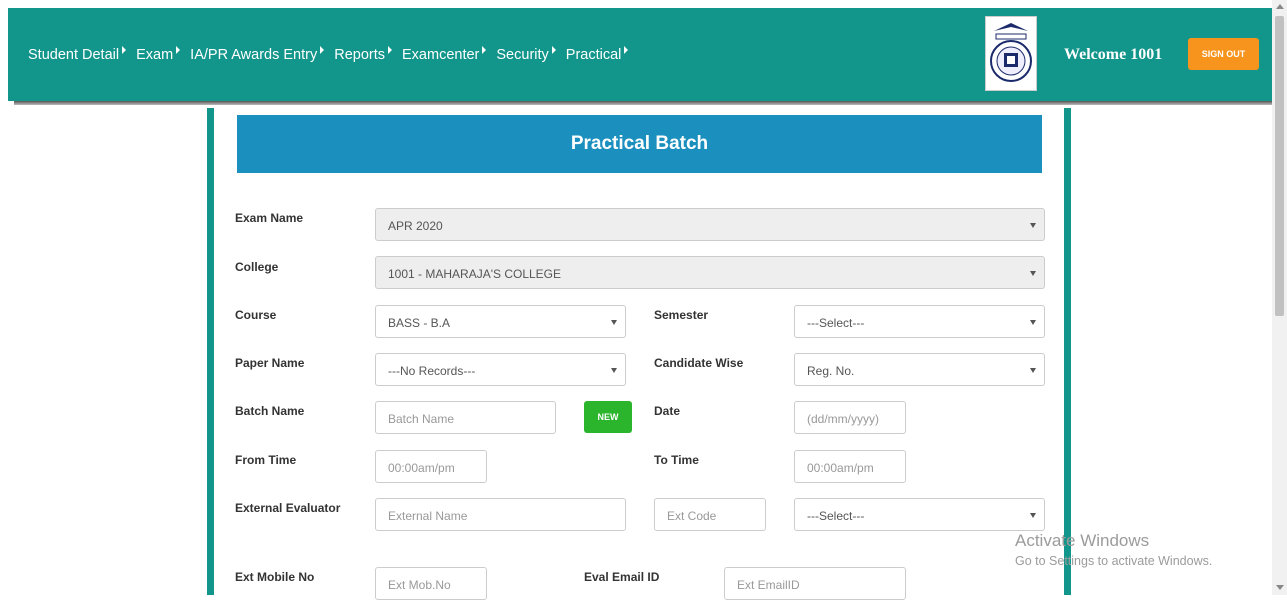  What do you see at coordinates (419, 585) in the screenshot?
I see `ext-mobile-placeholder: Ext Mob.No` at bounding box center [419, 585].